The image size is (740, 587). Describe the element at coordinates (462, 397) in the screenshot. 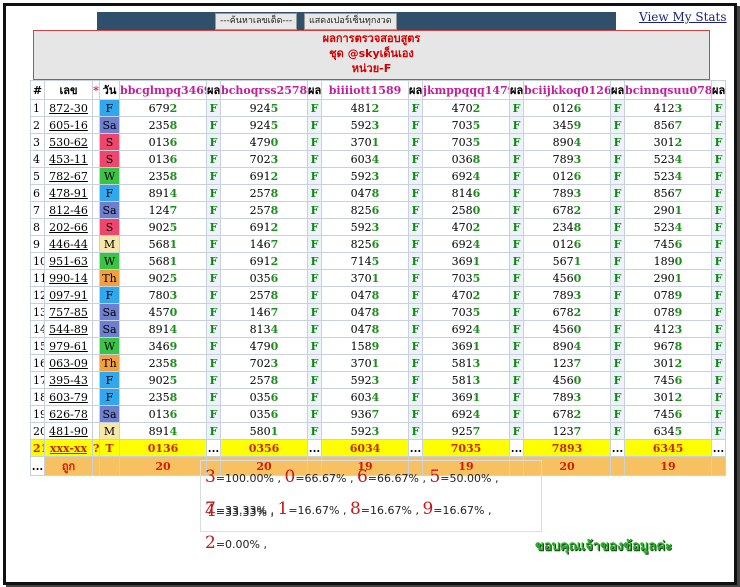

I see `value-digits: 369` at that location.